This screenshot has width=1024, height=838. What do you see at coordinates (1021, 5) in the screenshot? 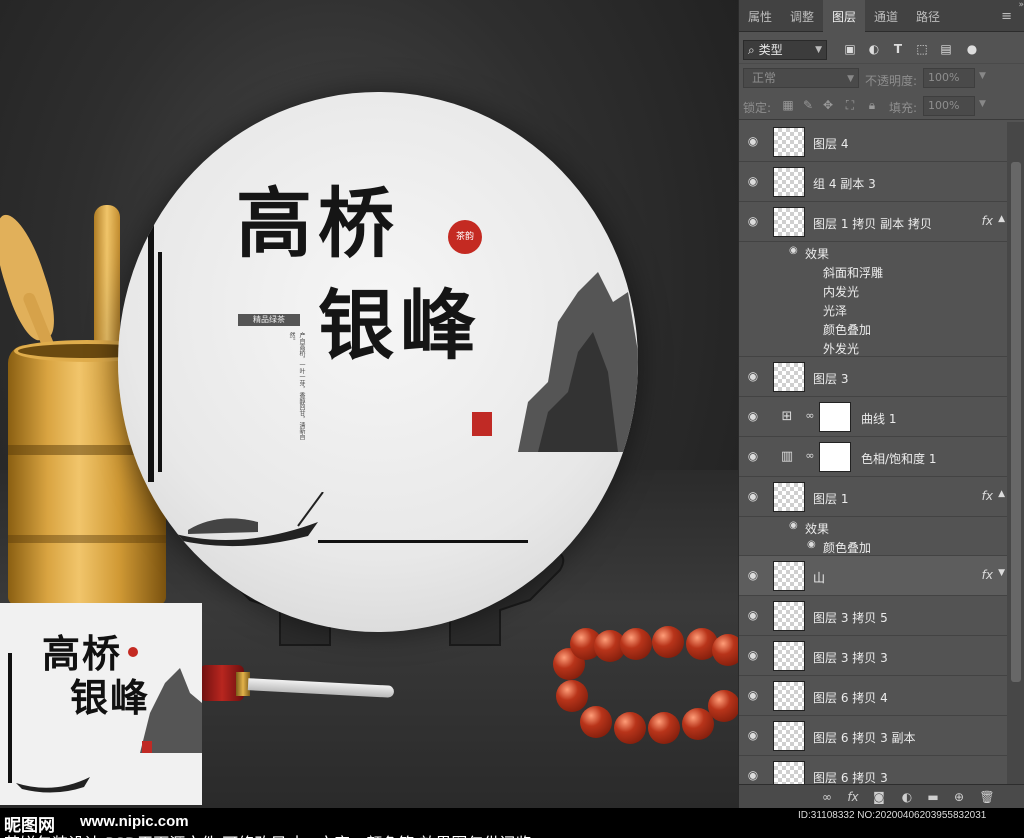
I see `collapse-icon: »` at bounding box center [1021, 5].